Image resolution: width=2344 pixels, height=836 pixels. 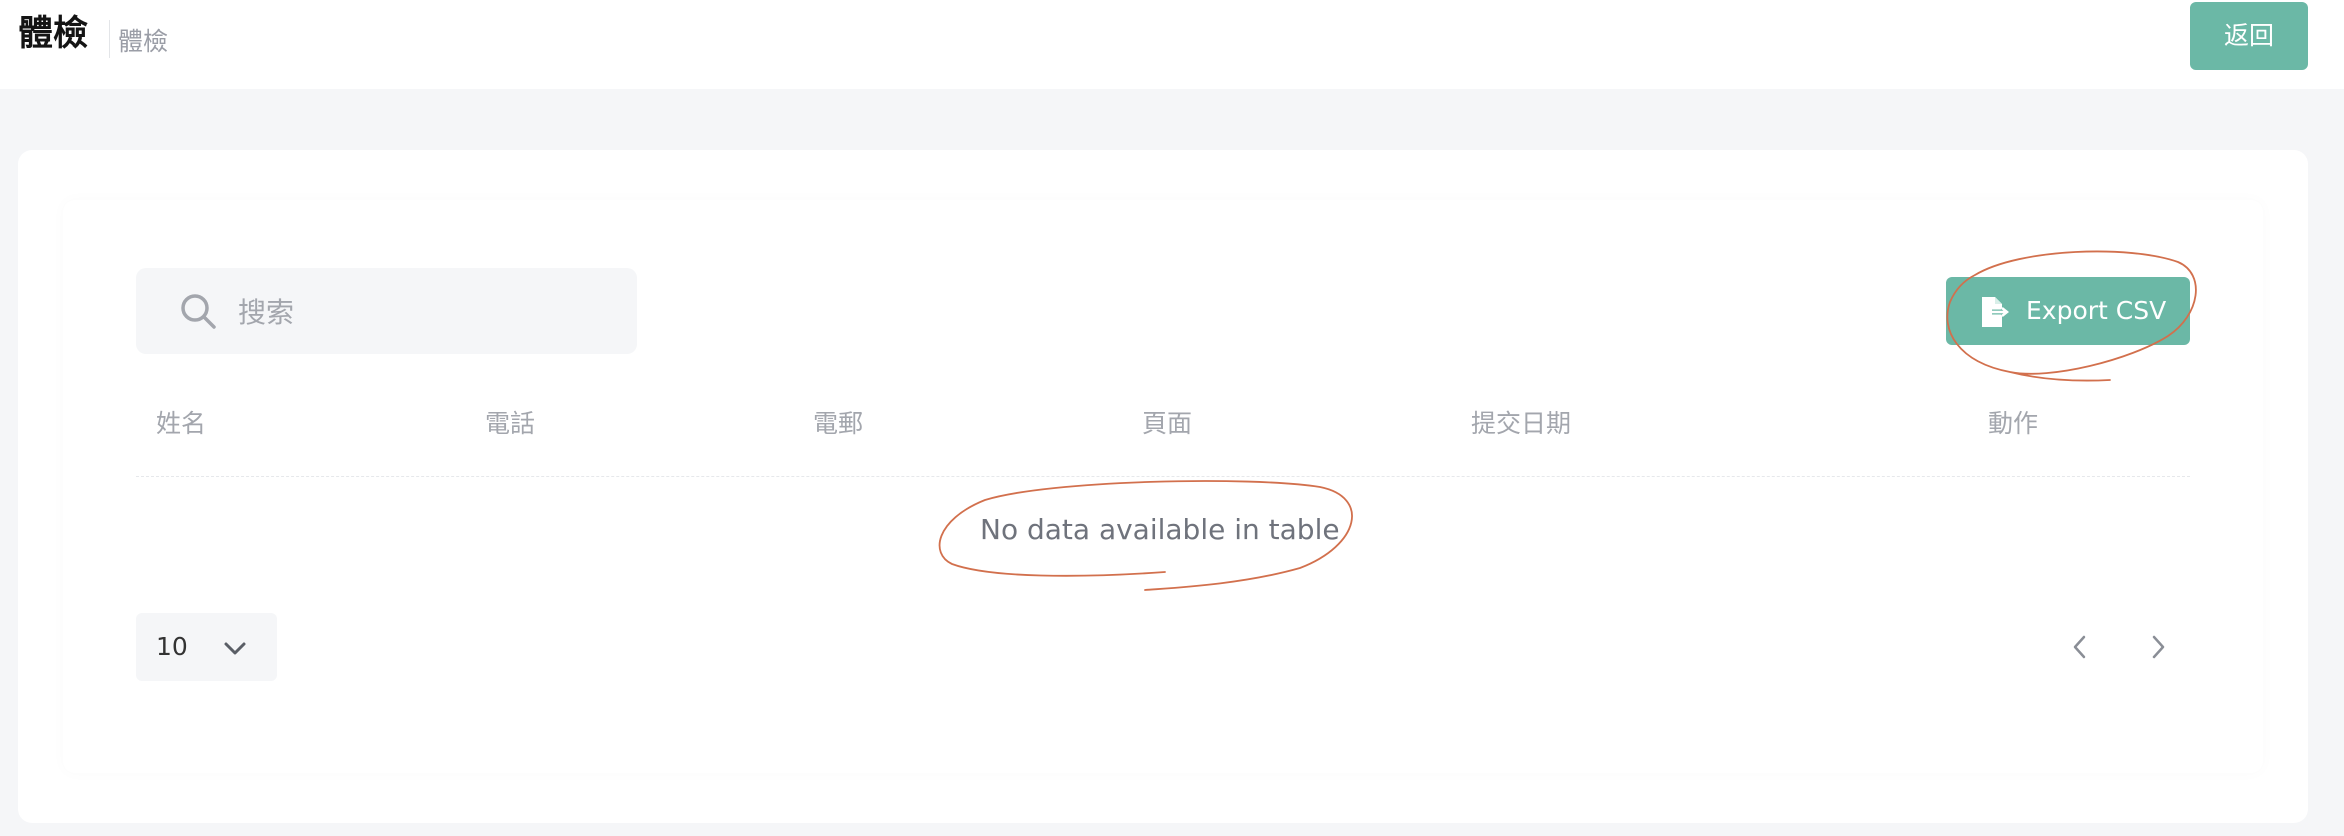 I want to click on search-box, so click(x=386, y=311).